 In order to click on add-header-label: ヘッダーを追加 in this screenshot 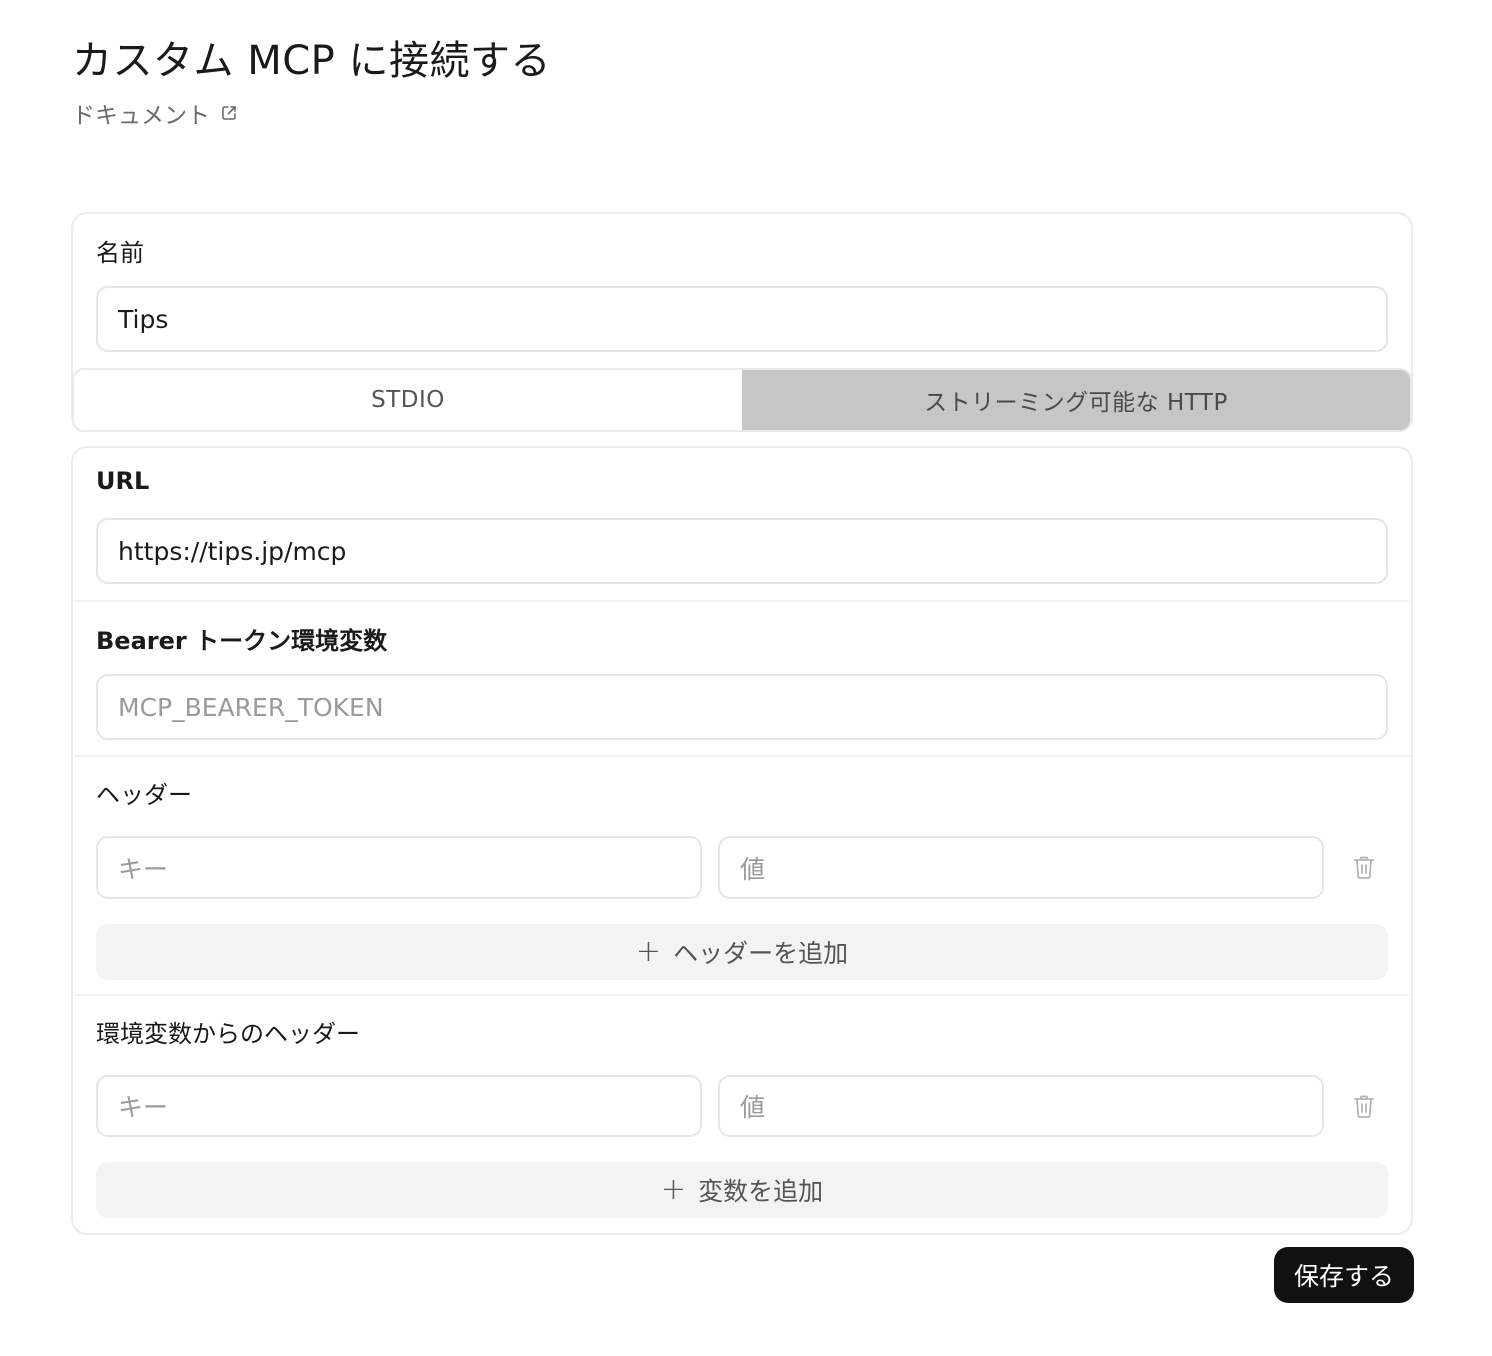, I will do `click(761, 953)`.